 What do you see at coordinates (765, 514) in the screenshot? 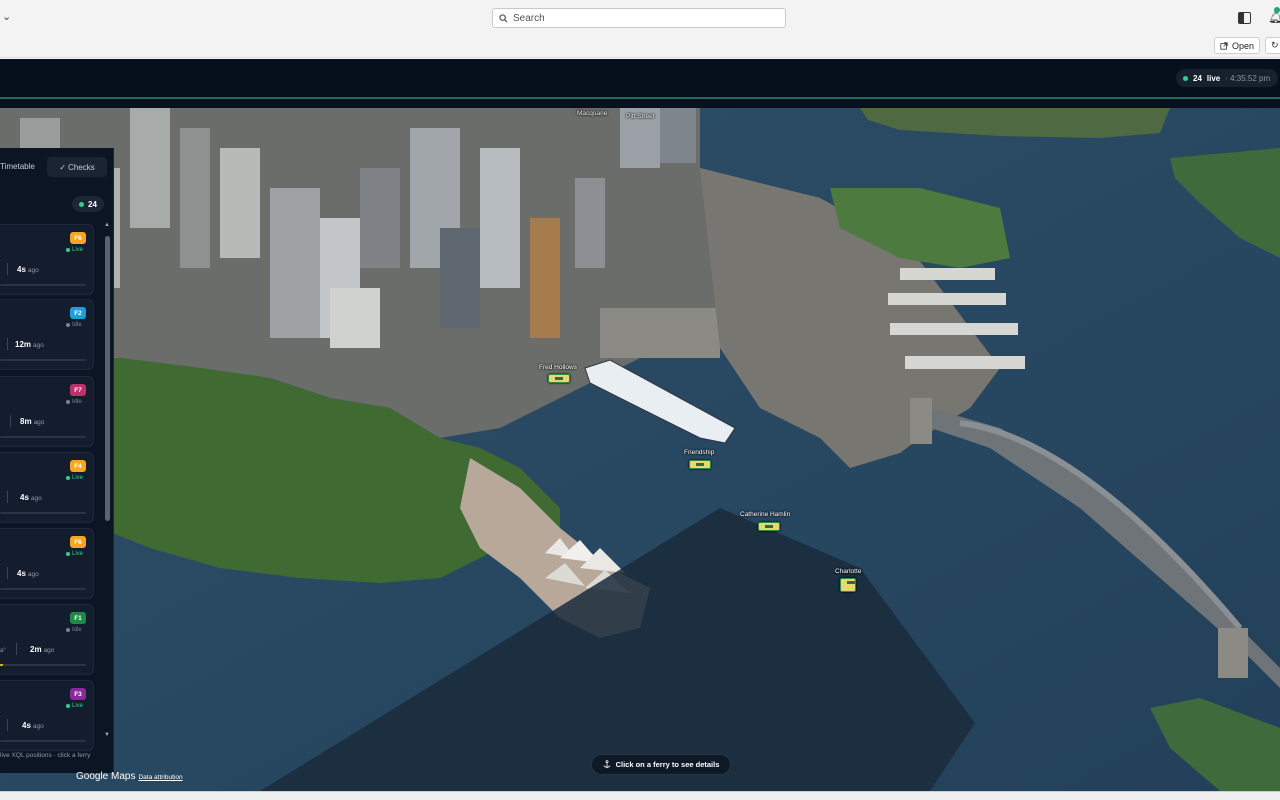
I see `ferry-label: Catherine Hamlin` at bounding box center [765, 514].